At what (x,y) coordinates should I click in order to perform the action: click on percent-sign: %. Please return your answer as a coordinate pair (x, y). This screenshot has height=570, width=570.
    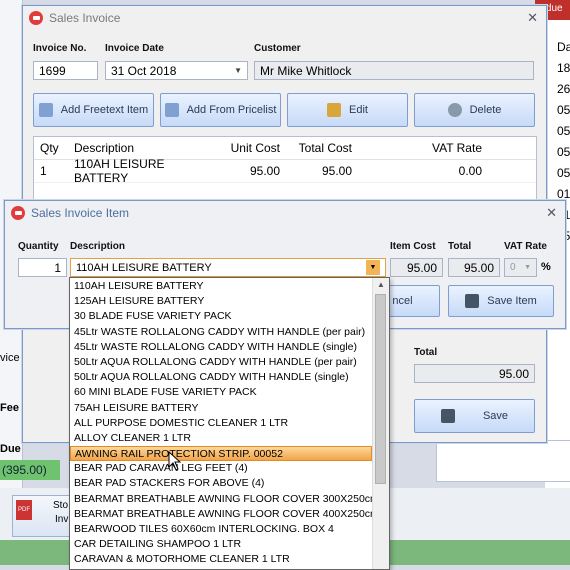
    Looking at the image, I should click on (546, 267).